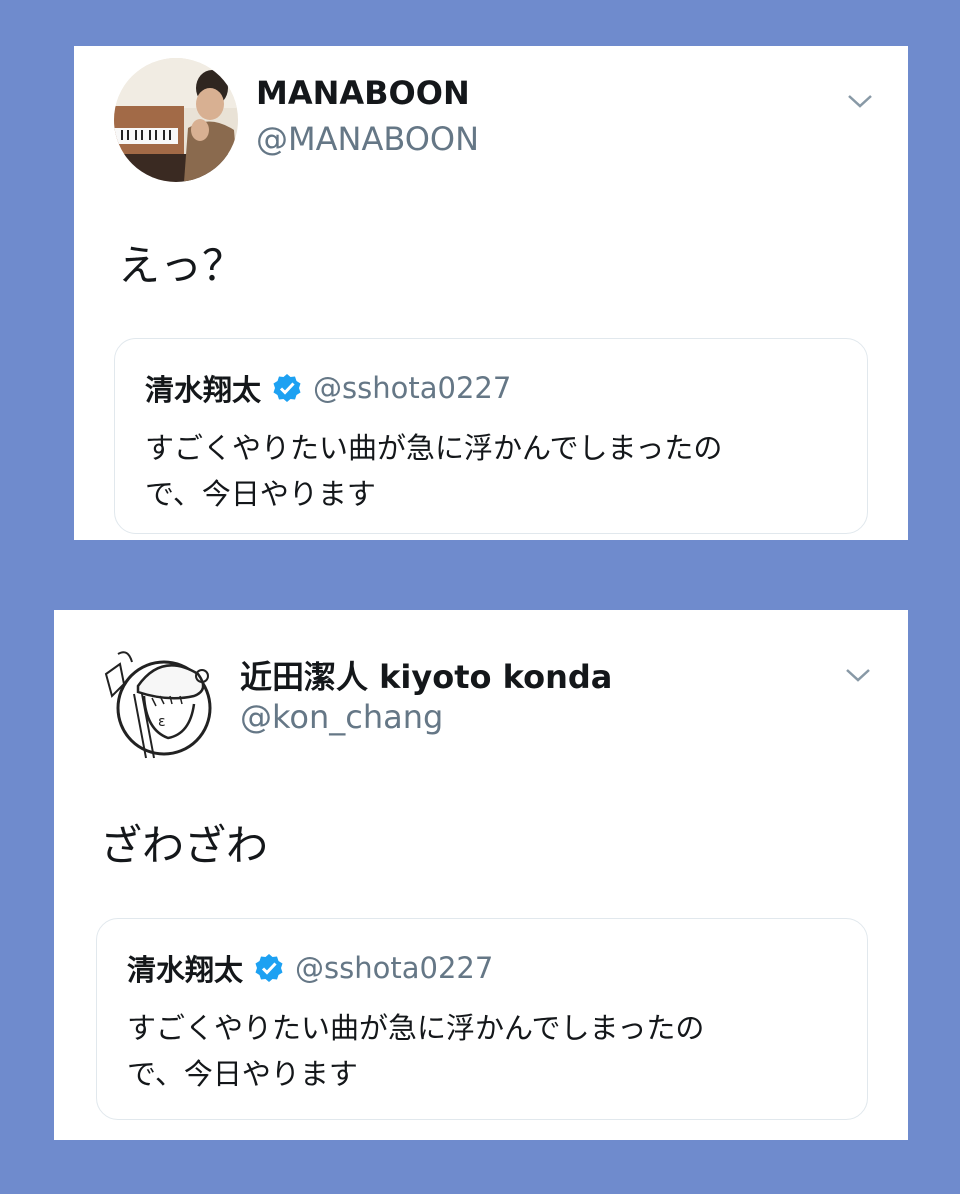  I want to click on avatar: ε, so click(163, 699).